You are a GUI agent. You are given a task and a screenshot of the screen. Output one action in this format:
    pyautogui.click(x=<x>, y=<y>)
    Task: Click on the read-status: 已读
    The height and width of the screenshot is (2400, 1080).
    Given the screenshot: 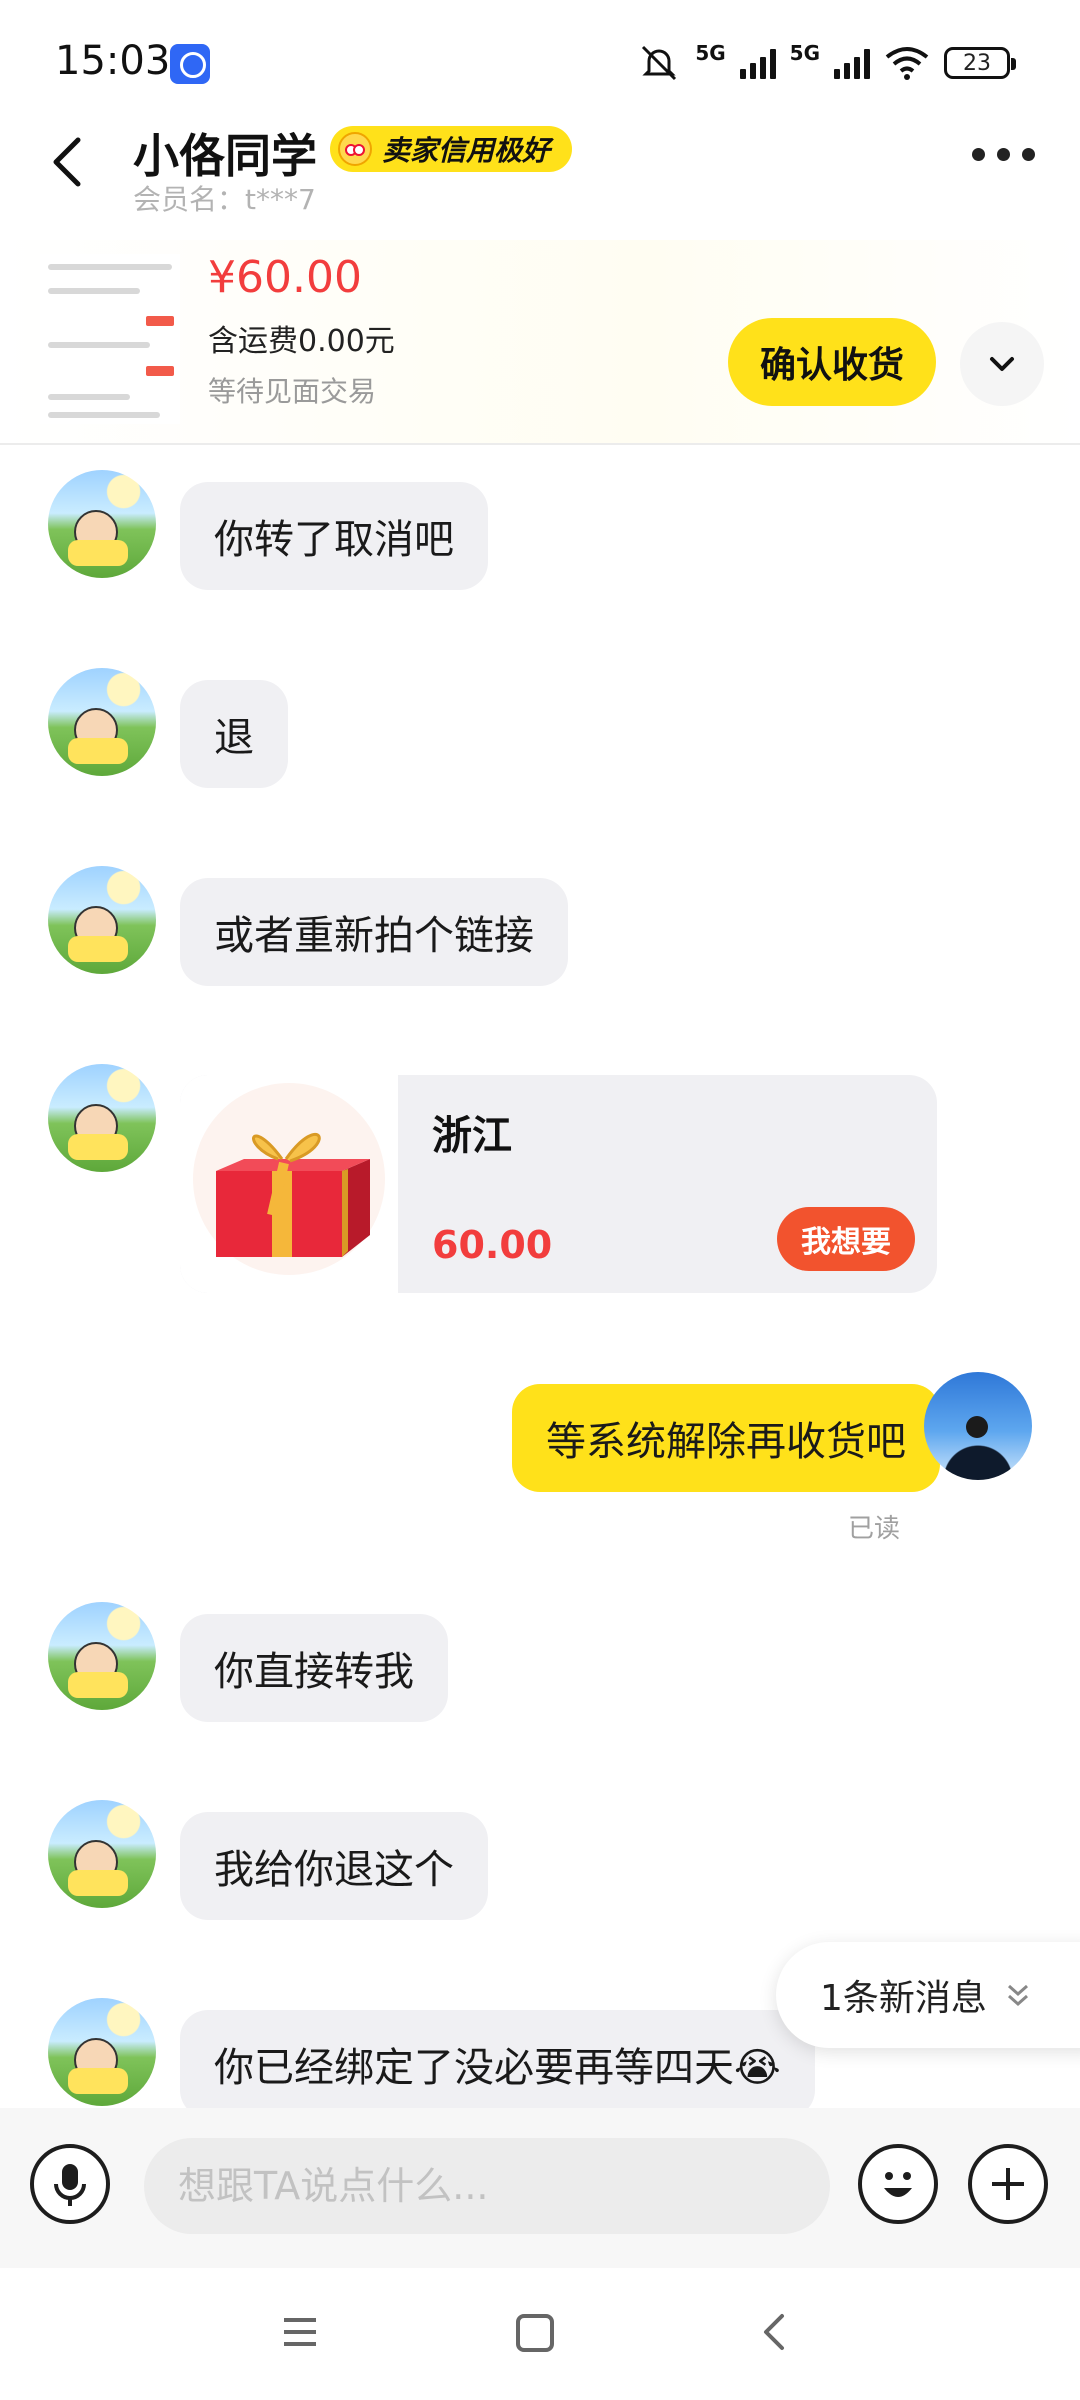 What is the action you would take?
    pyautogui.click(x=873, y=1529)
    